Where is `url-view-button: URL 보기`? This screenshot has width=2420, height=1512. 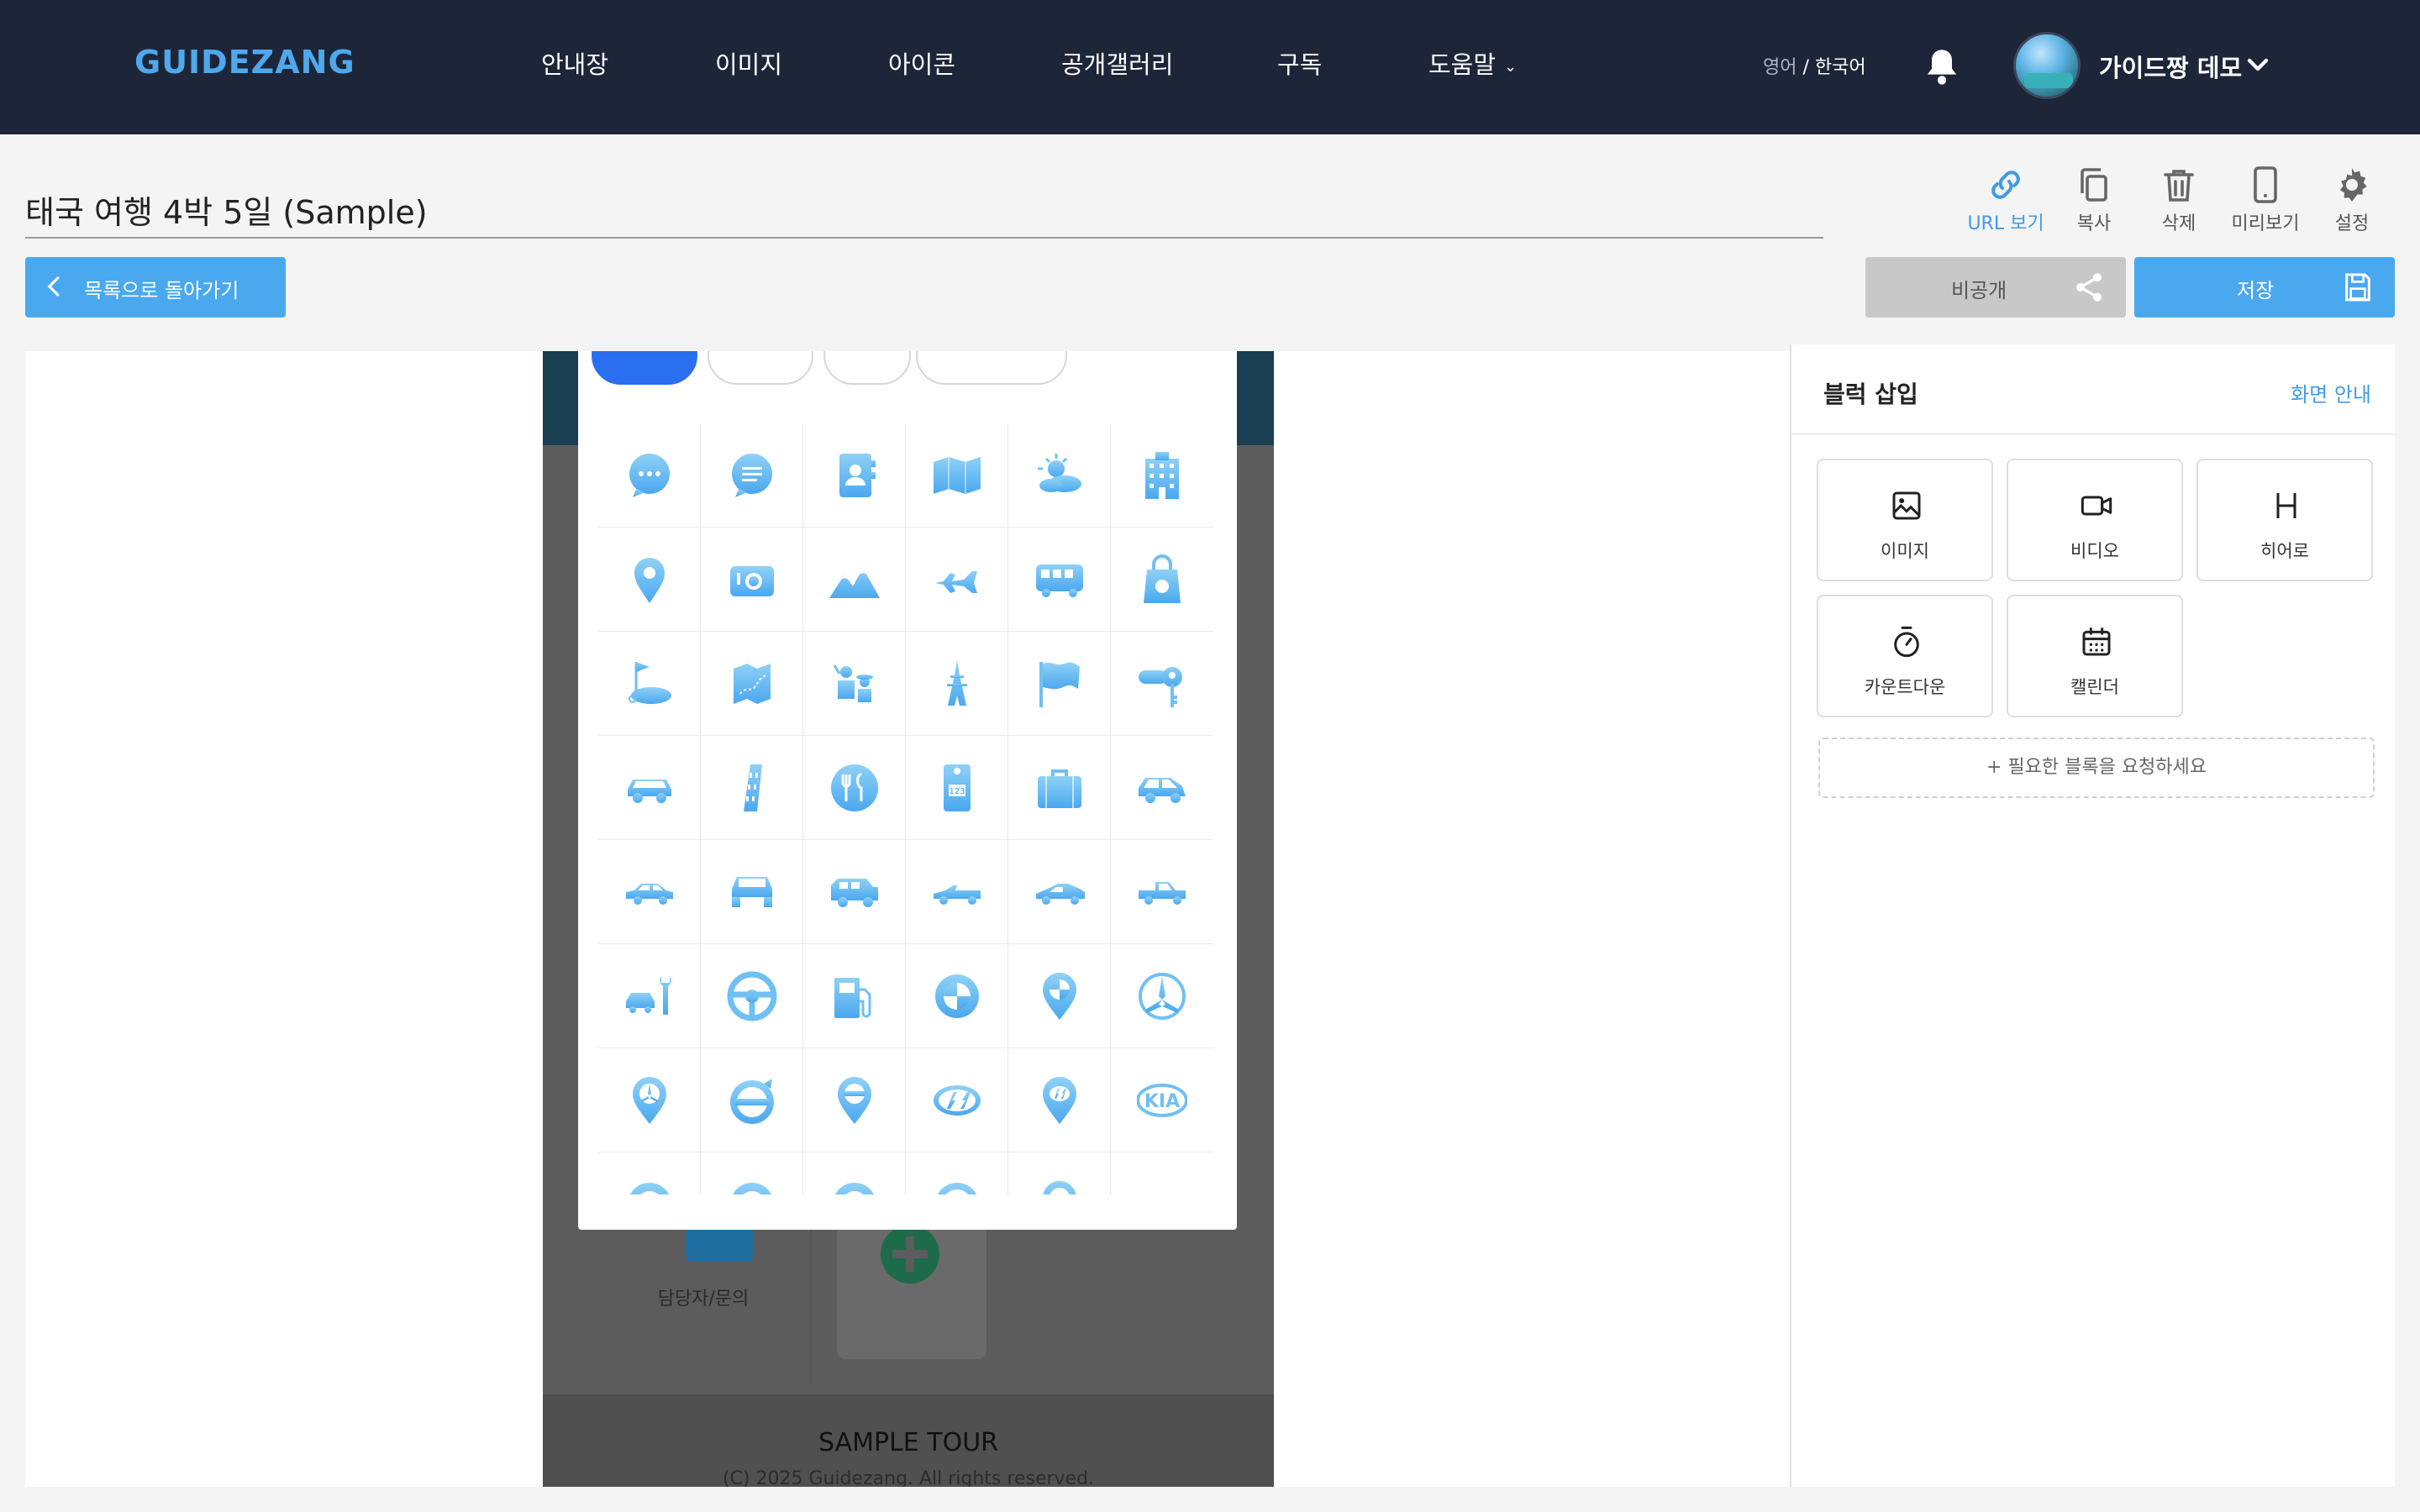 url-view-button: URL 보기 is located at coordinates (2006, 200).